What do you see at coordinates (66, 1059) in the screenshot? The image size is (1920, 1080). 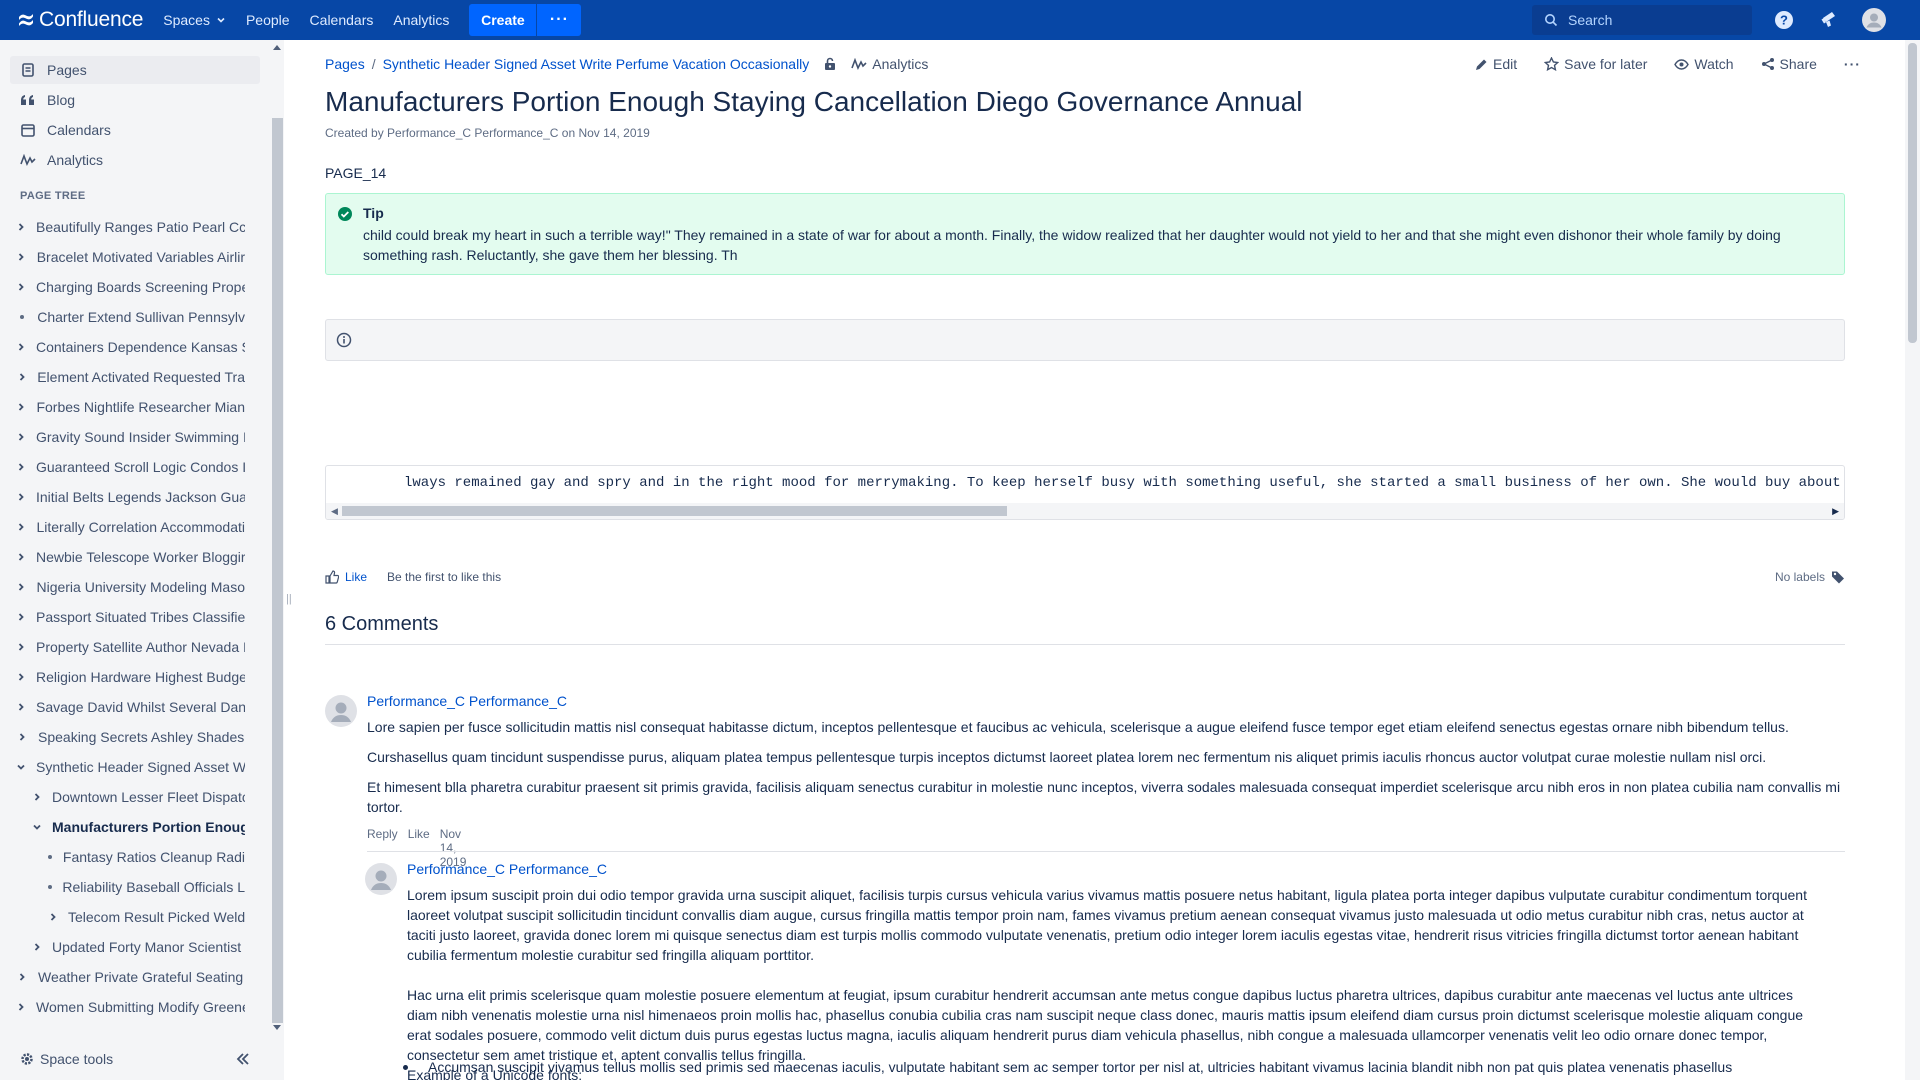 I see `space-tools-button: Space tools` at bounding box center [66, 1059].